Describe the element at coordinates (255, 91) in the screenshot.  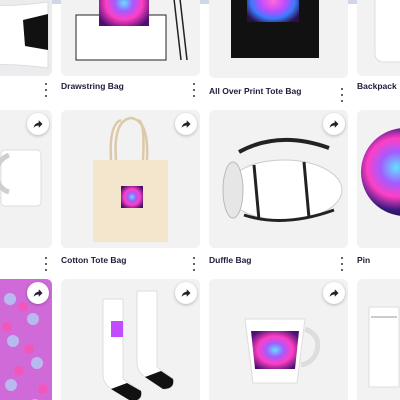
I see `product-name: All Over Print Tote Bag` at that location.